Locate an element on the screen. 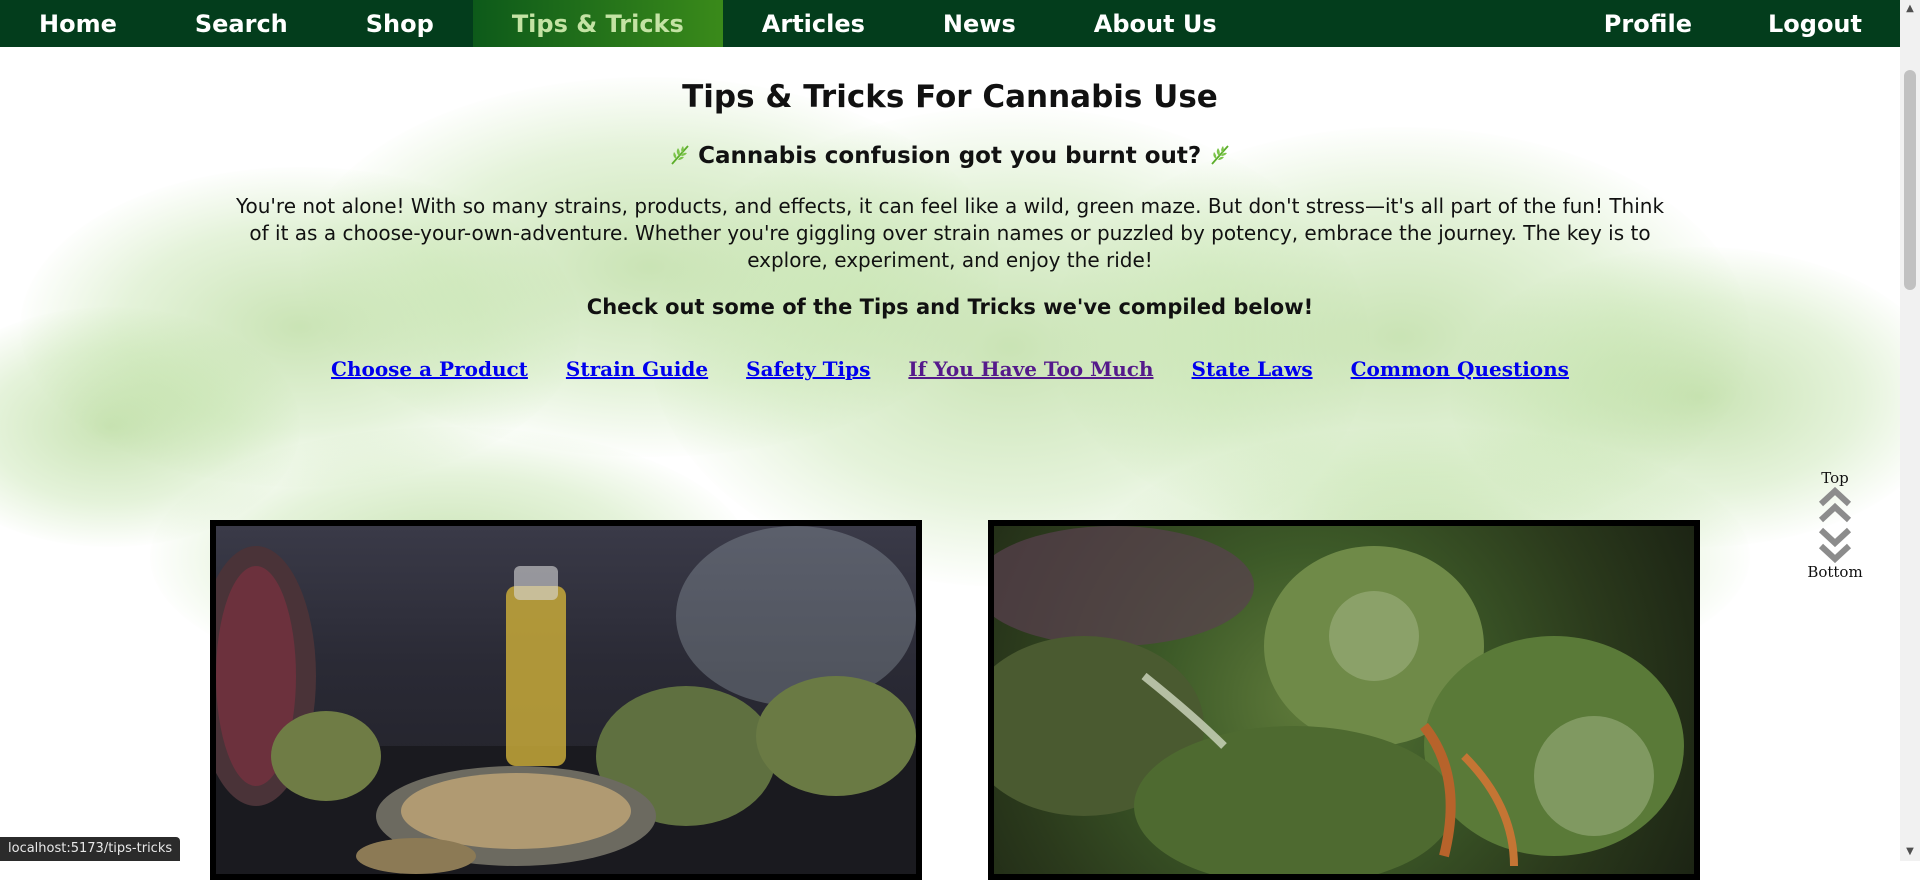  nav-search: Search is located at coordinates (241, 23).